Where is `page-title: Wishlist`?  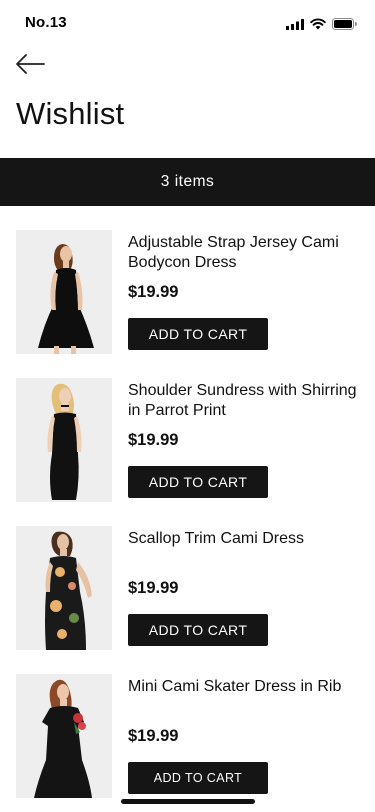
page-title: Wishlist is located at coordinates (70, 113).